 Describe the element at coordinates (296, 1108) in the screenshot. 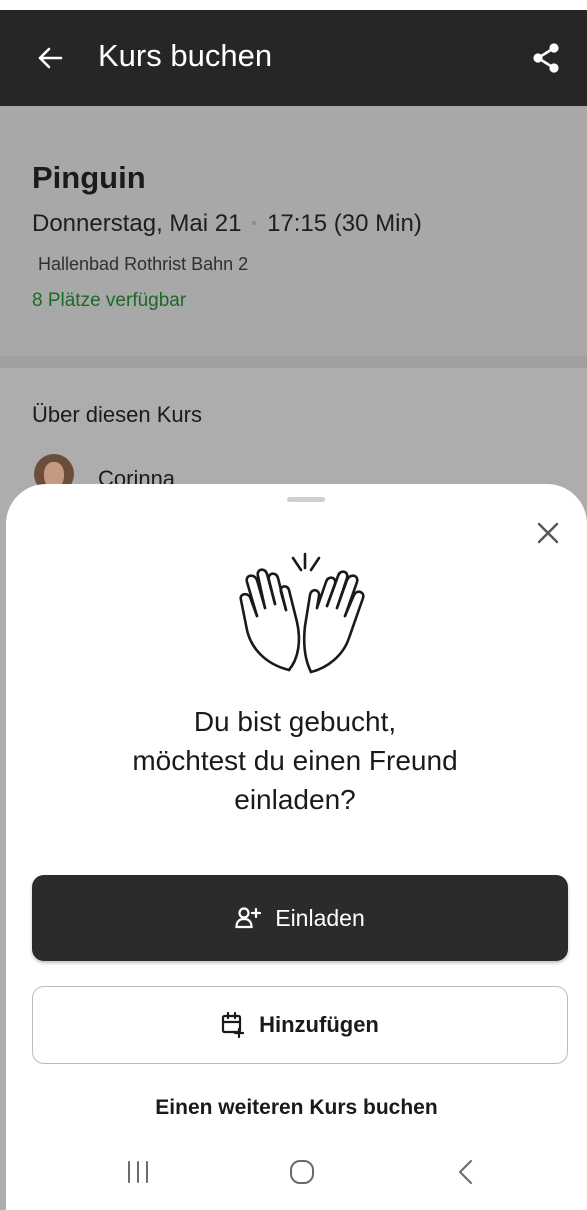

I see `book-another-course-link: Einen weiteren Kurs buchen` at that location.